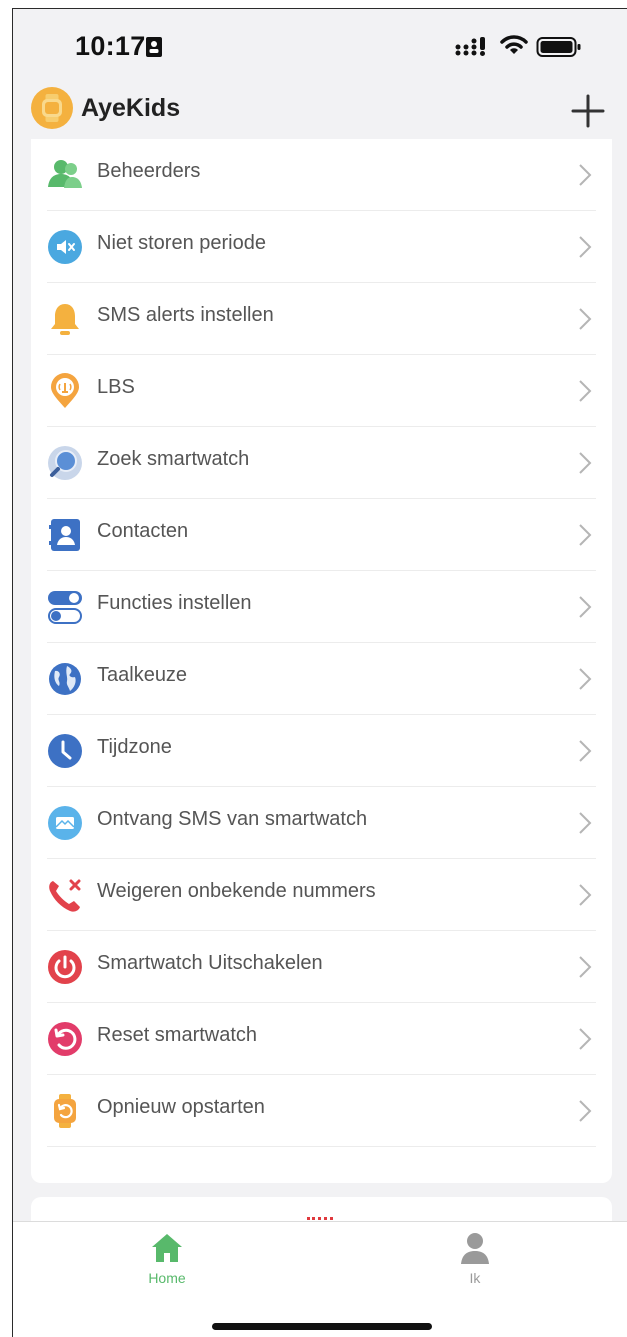 The height and width of the screenshot is (1337, 627). What do you see at coordinates (65, 174) in the screenshot?
I see `admins-icon` at bounding box center [65, 174].